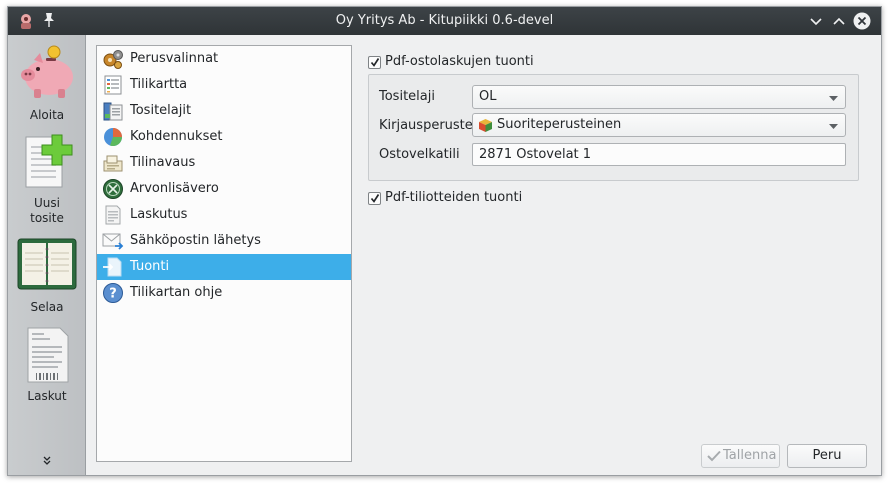 Image resolution: width=893 pixels, height=487 pixels. Describe the element at coordinates (159, 214) in the screenshot. I see `category-label: Laskutus` at that location.